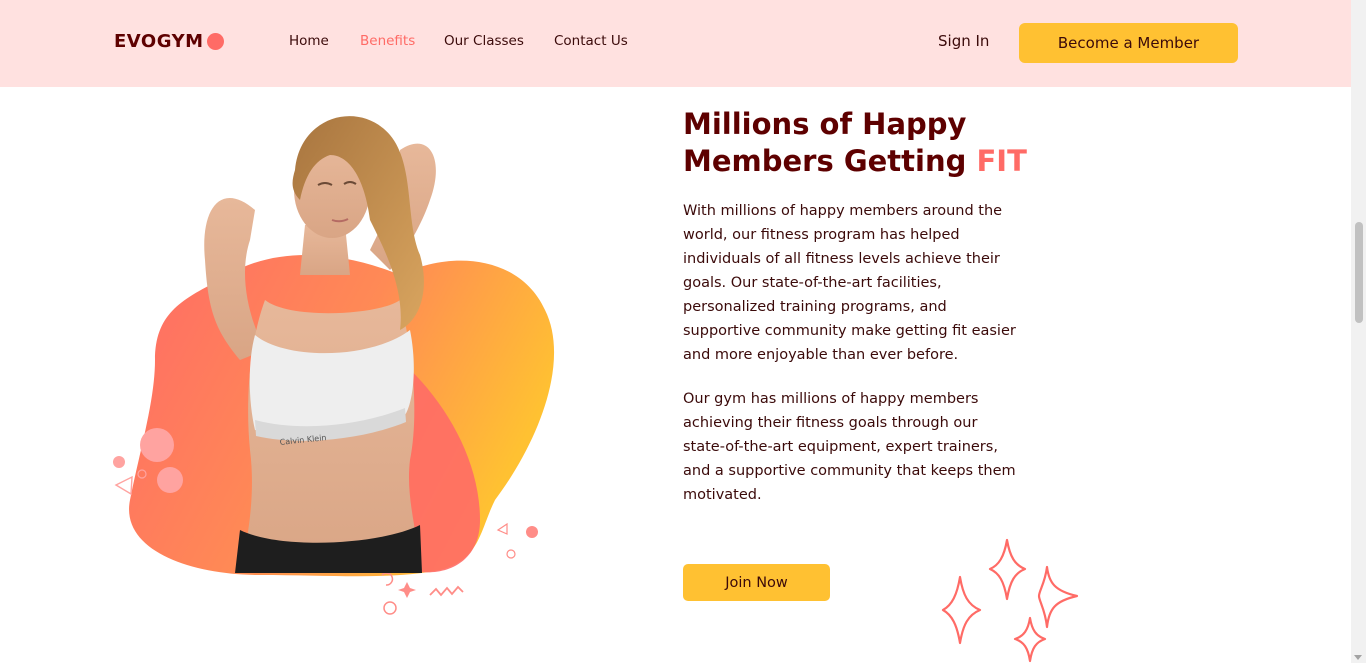  What do you see at coordinates (446, 591) in the screenshot?
I see `deco-zigzag` at bounding box center [446, 591].